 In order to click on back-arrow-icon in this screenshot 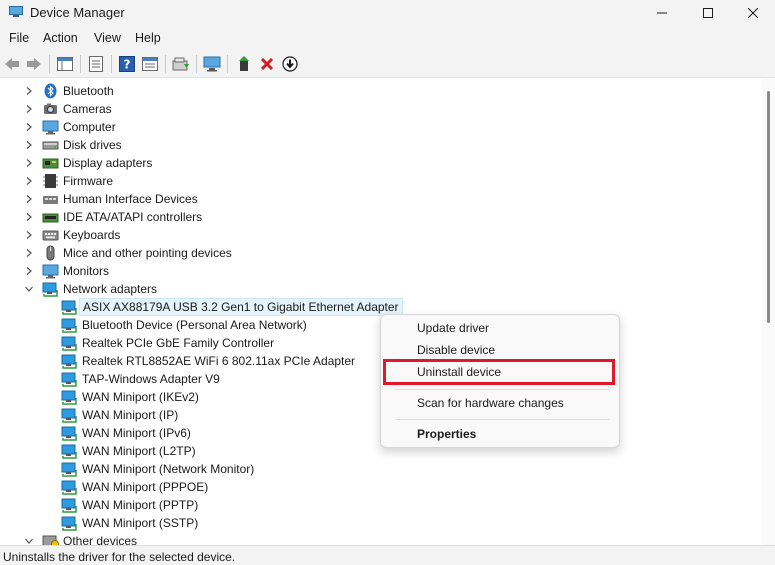, I will do `click(12, 64)`.